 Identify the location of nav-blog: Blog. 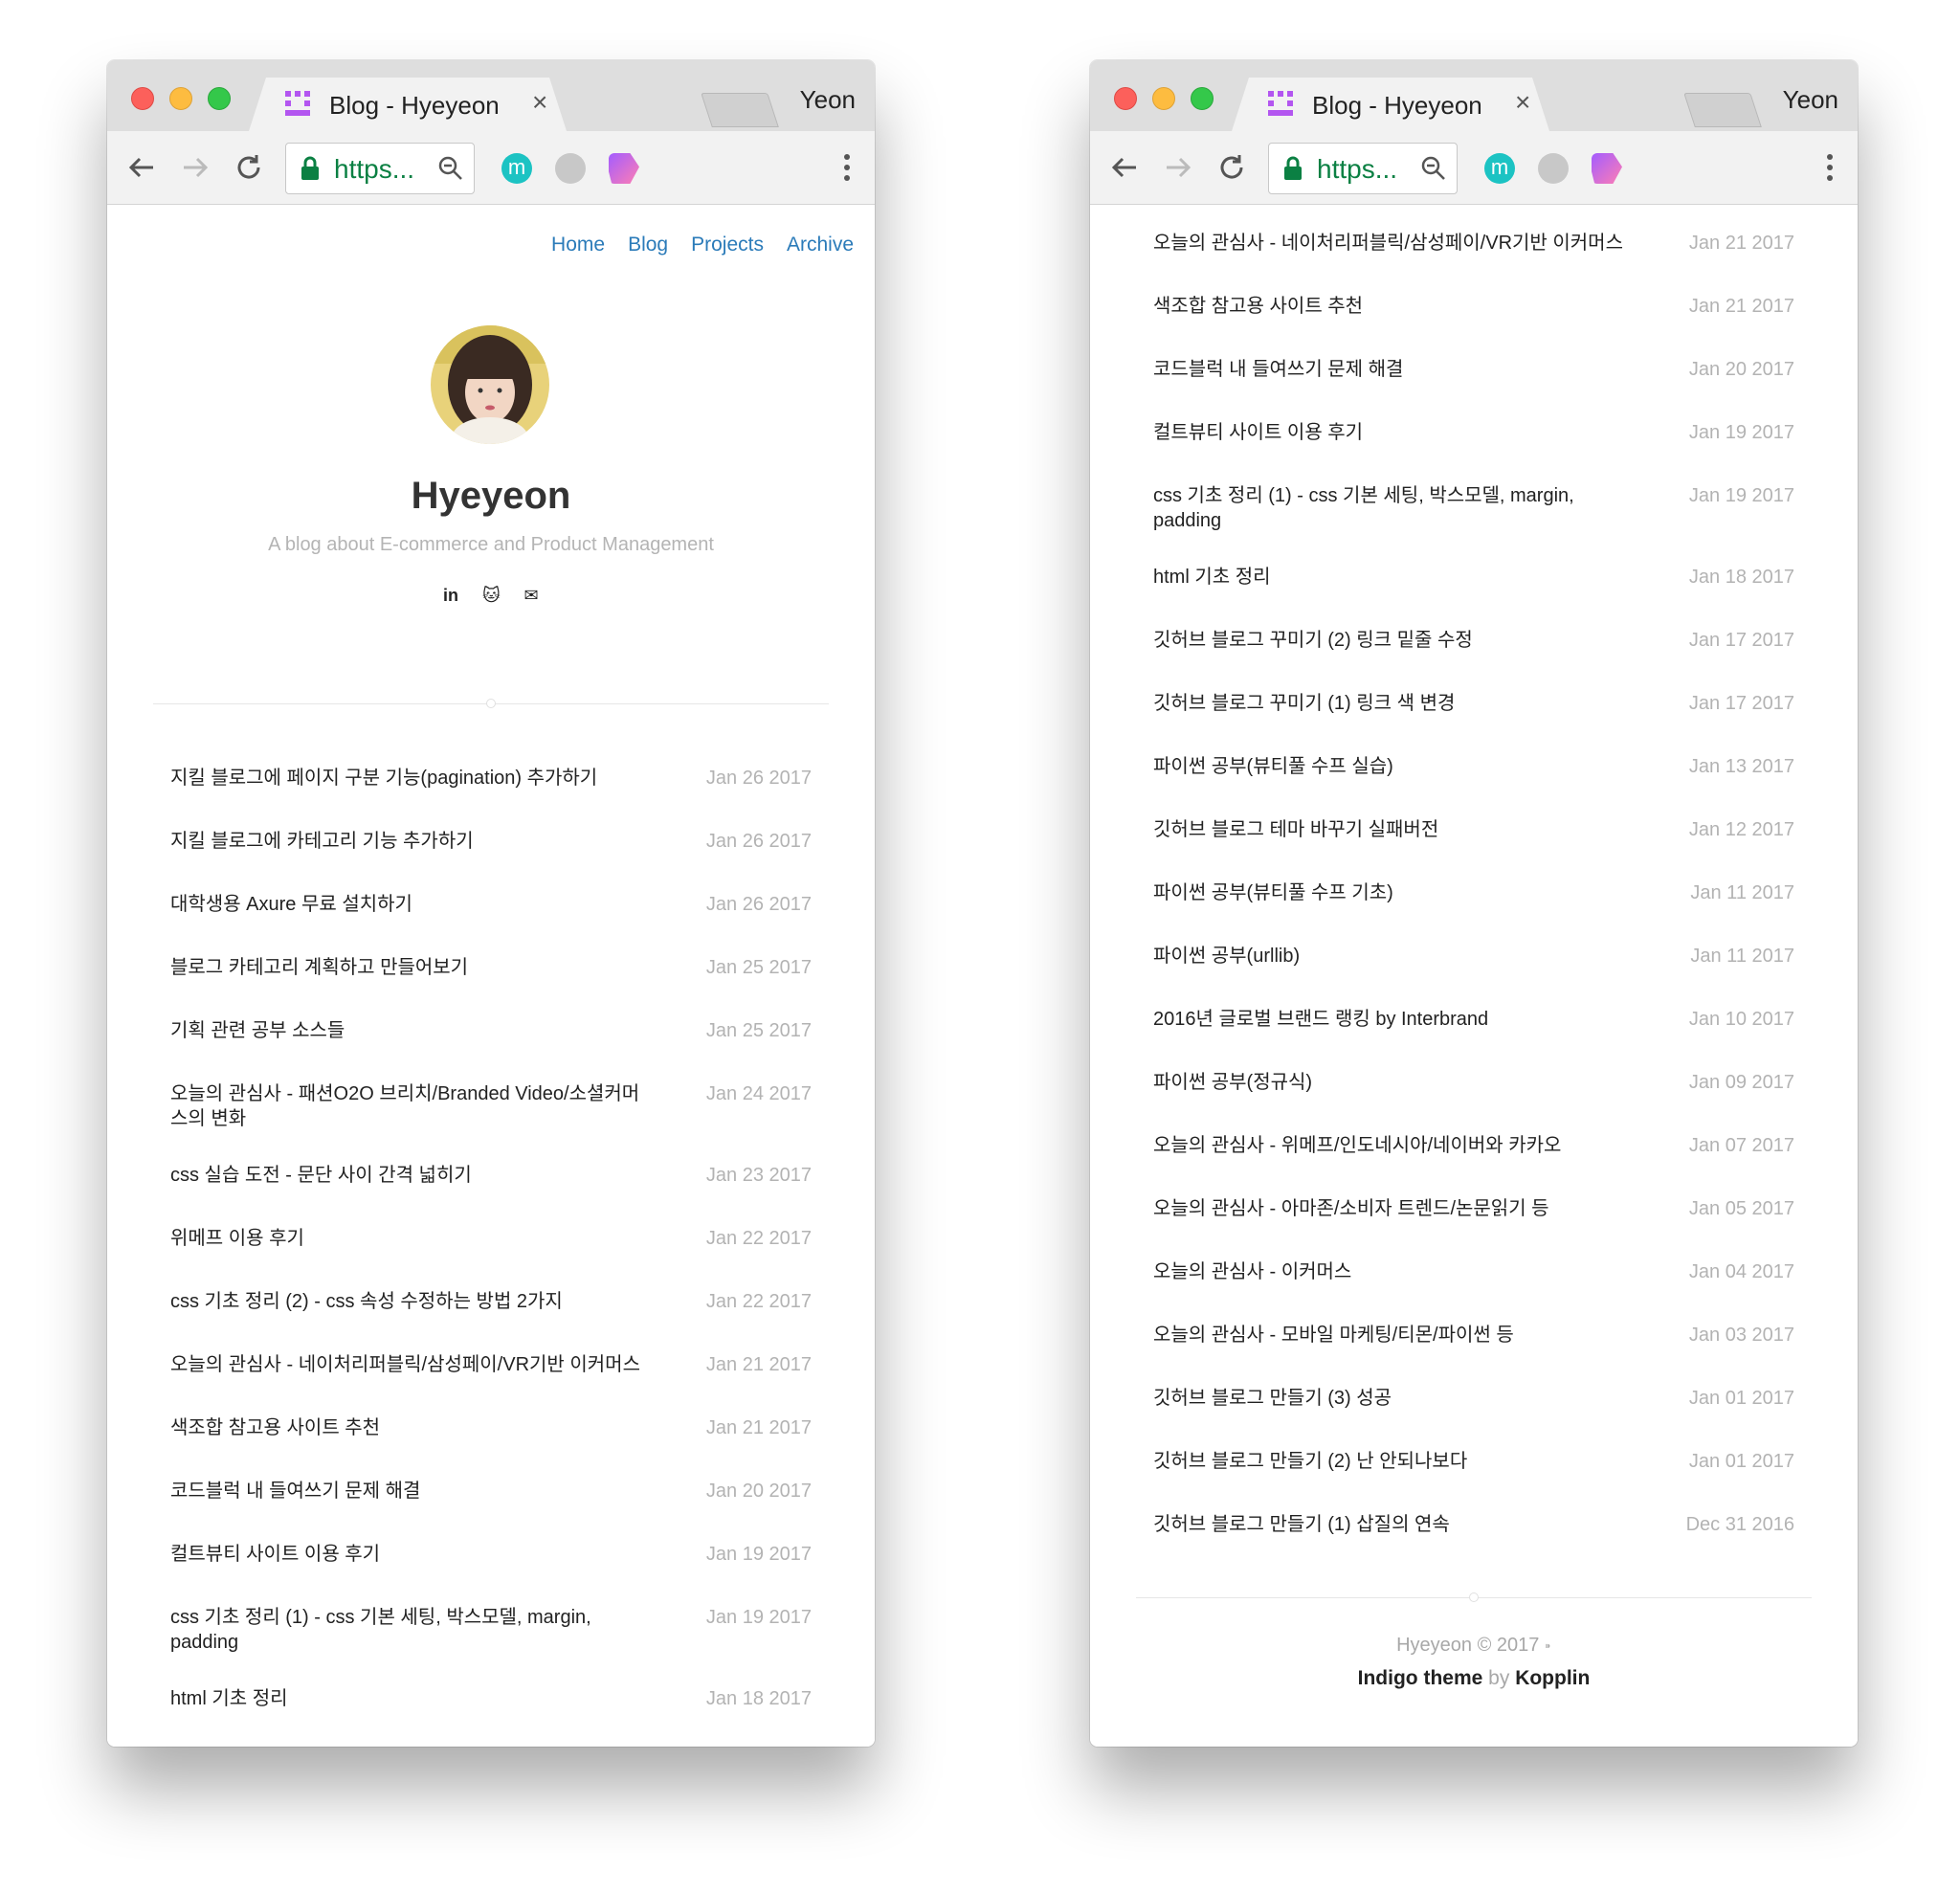
(648, 245).